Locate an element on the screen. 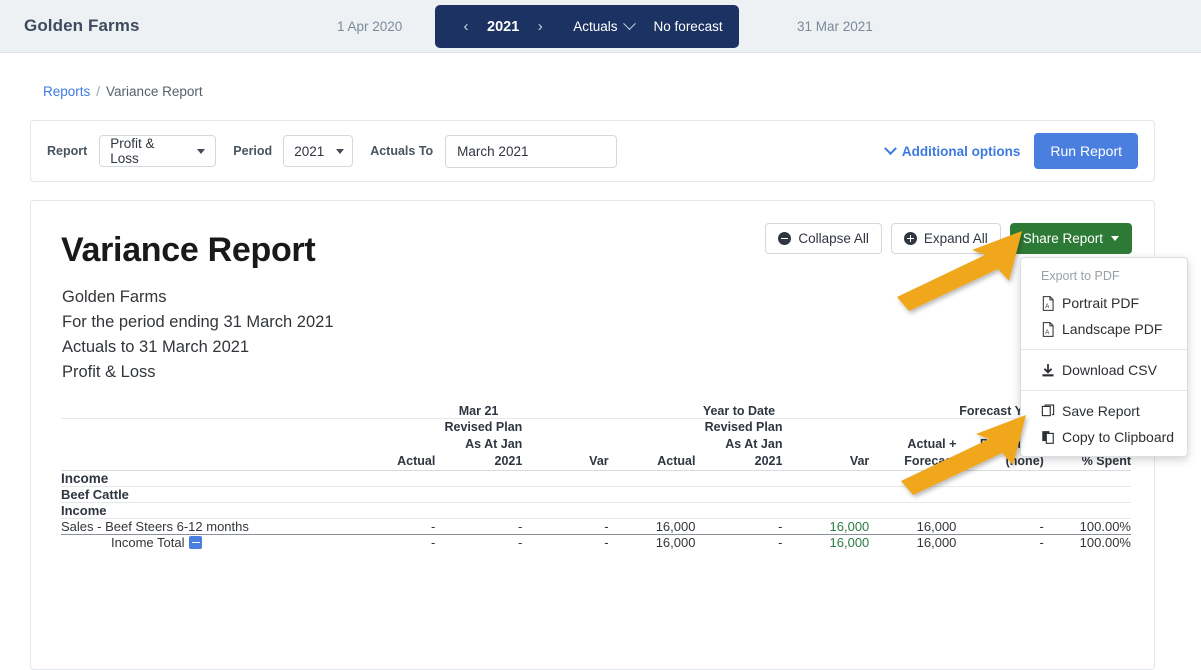 This screenshot has height=670, width=1201. save-copy-icon is located at coordinates (1048, 409).